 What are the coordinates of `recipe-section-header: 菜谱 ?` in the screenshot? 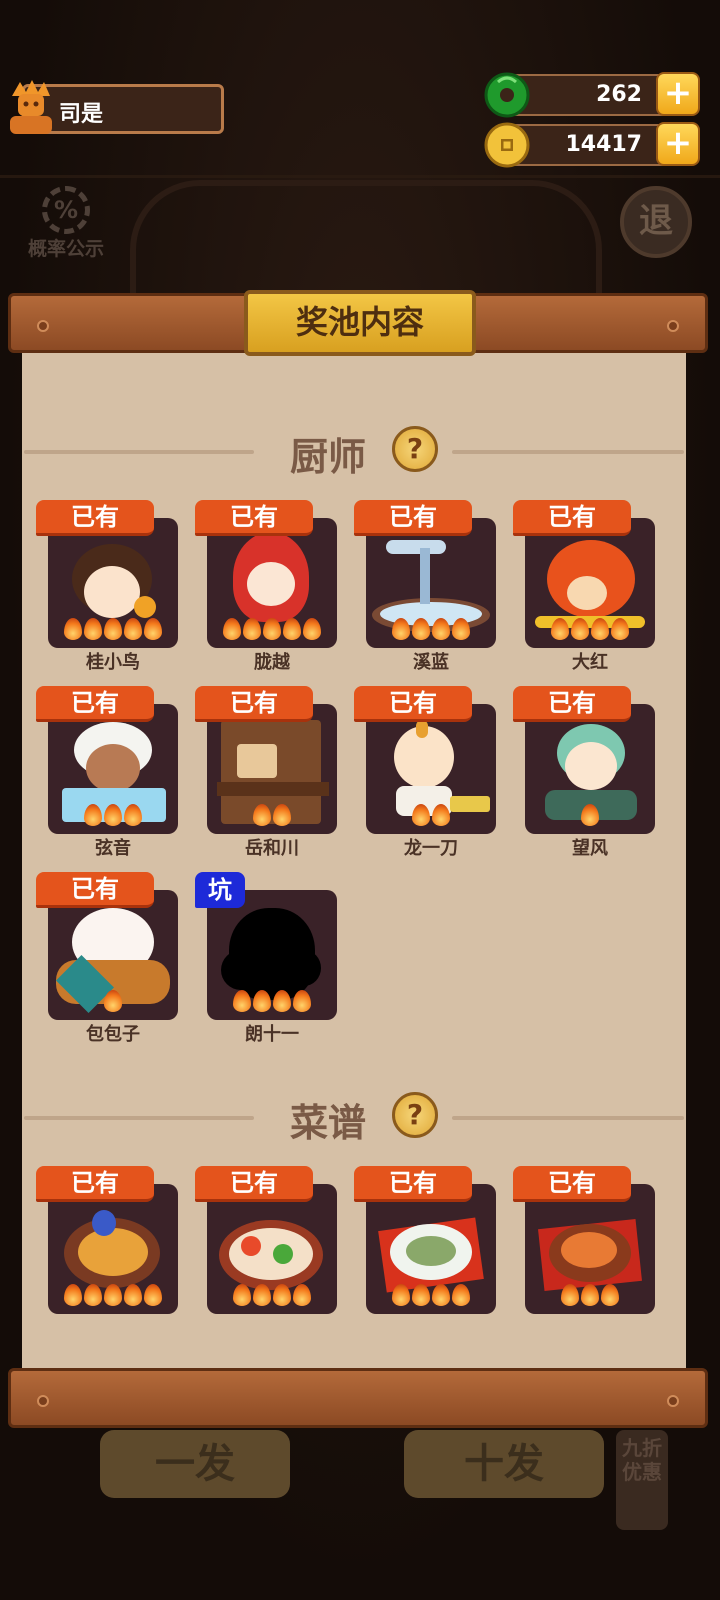 It's located at (354, 1118).